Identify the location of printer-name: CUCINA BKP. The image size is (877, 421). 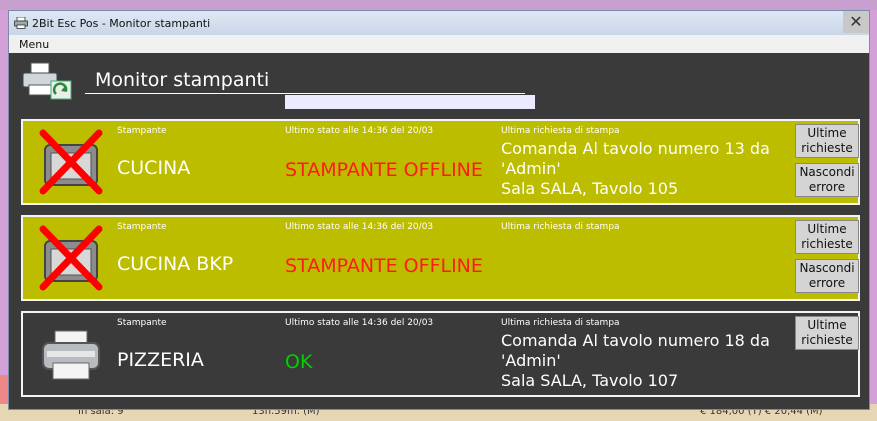
(175, 264).